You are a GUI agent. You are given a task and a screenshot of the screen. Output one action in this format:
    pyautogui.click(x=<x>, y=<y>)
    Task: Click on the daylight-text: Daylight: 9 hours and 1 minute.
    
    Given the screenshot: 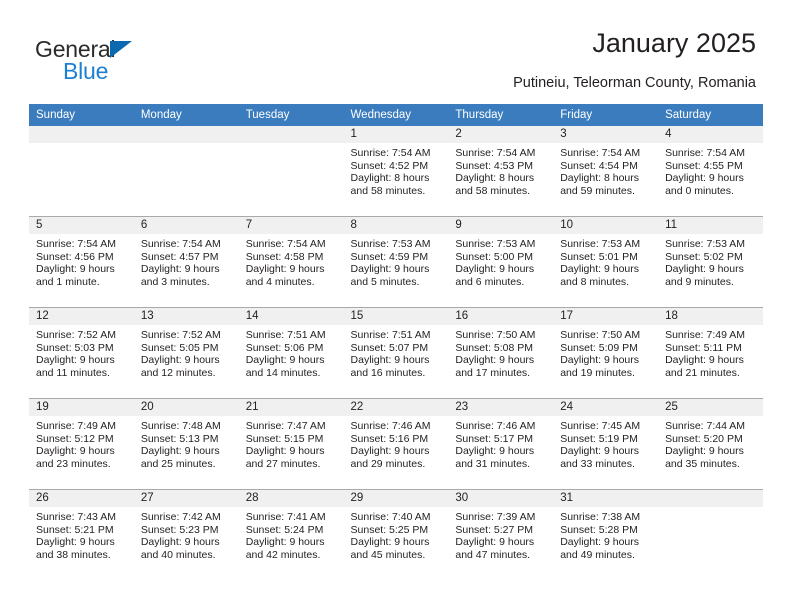 What is the action you would take?
    pyautogui.click(x=75, y=275)
    